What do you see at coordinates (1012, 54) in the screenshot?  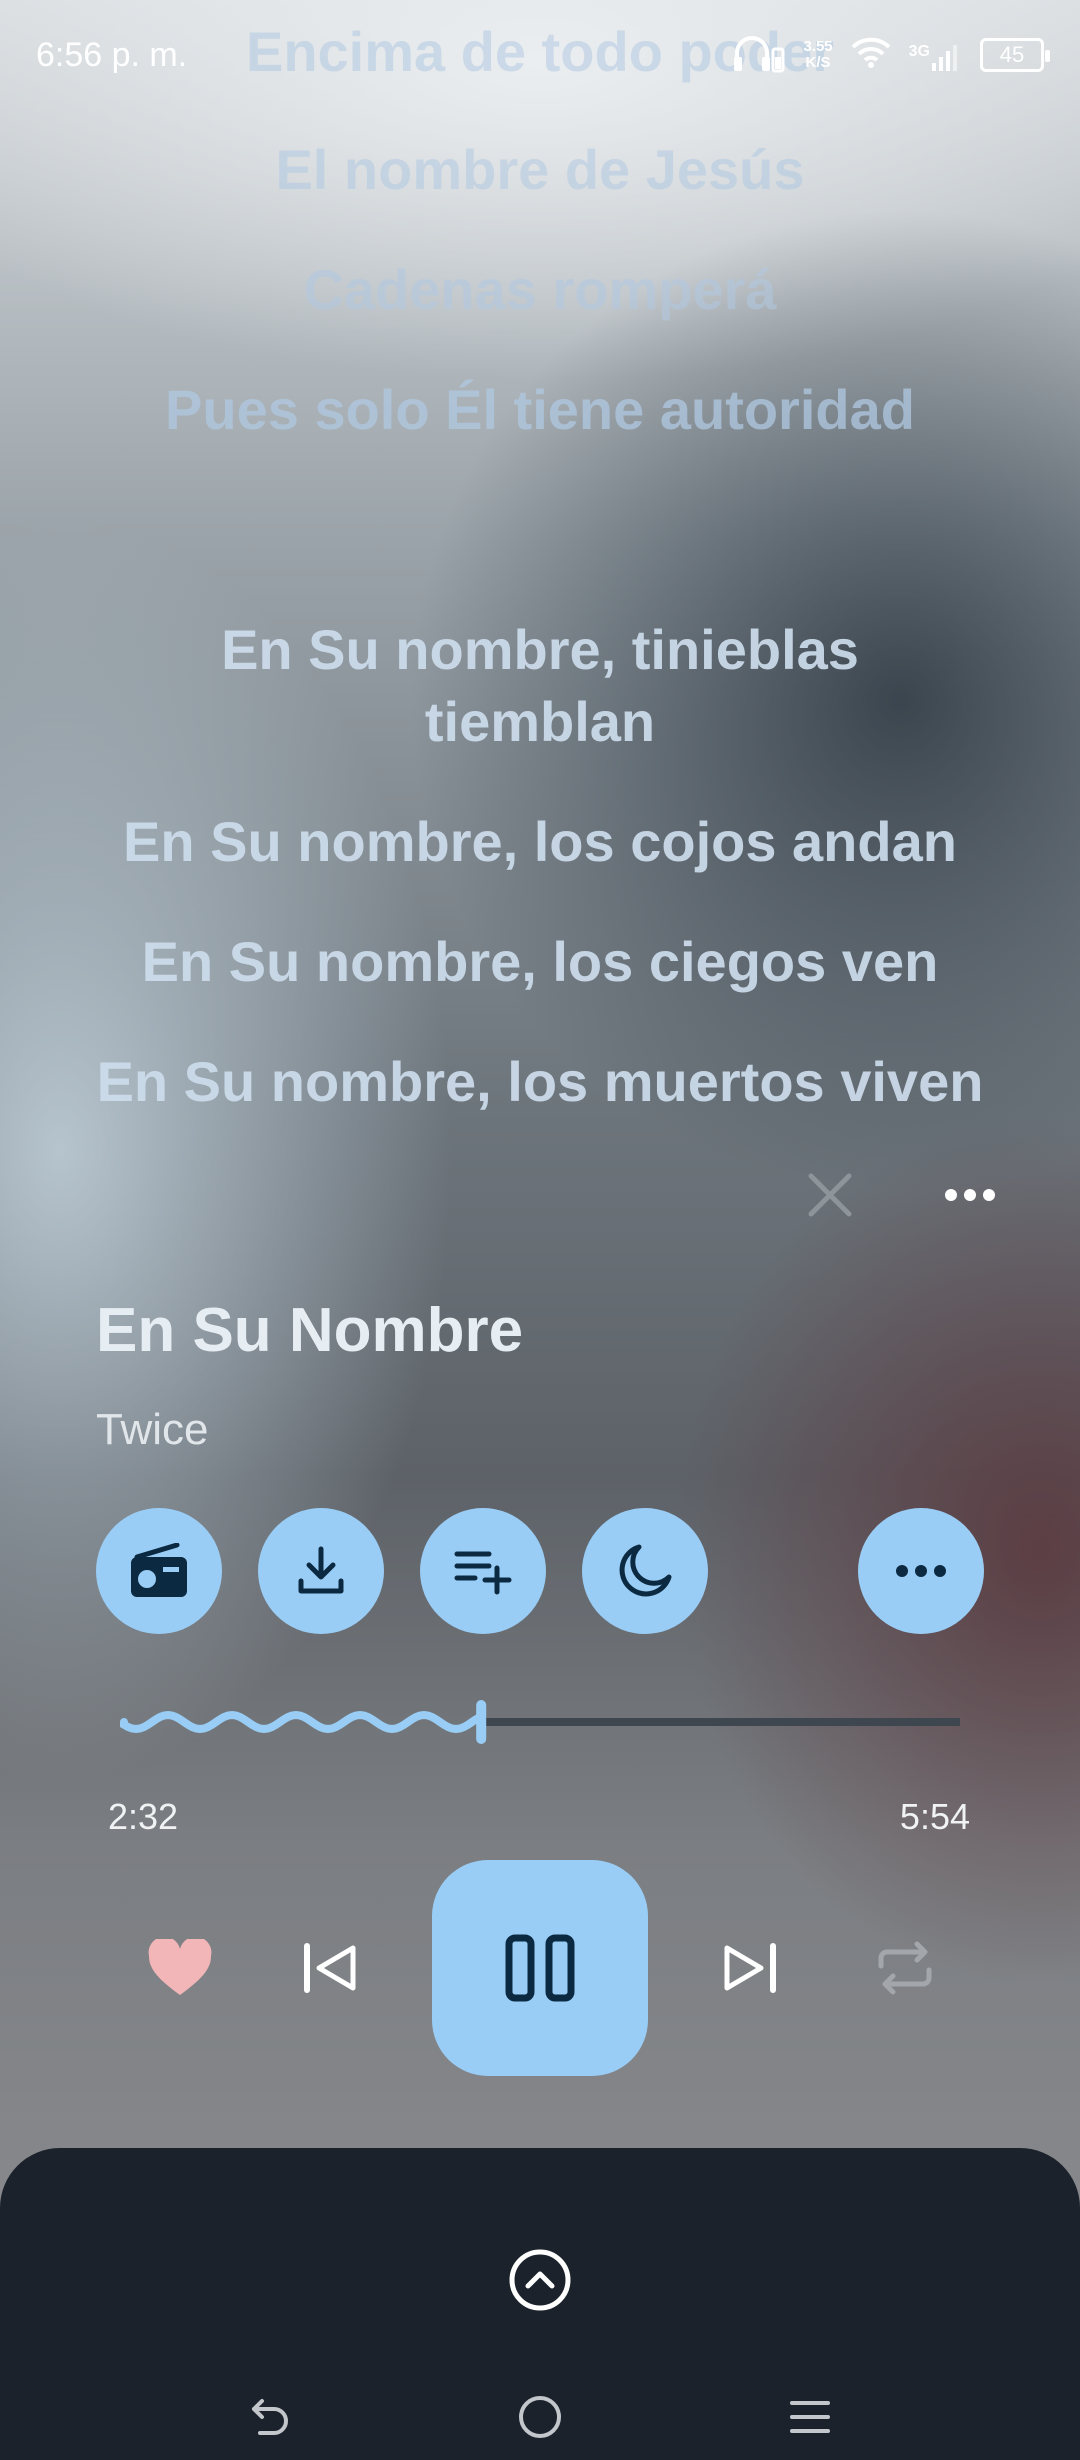 I see `battery-level: 45` at bounding box center [1012, 54].